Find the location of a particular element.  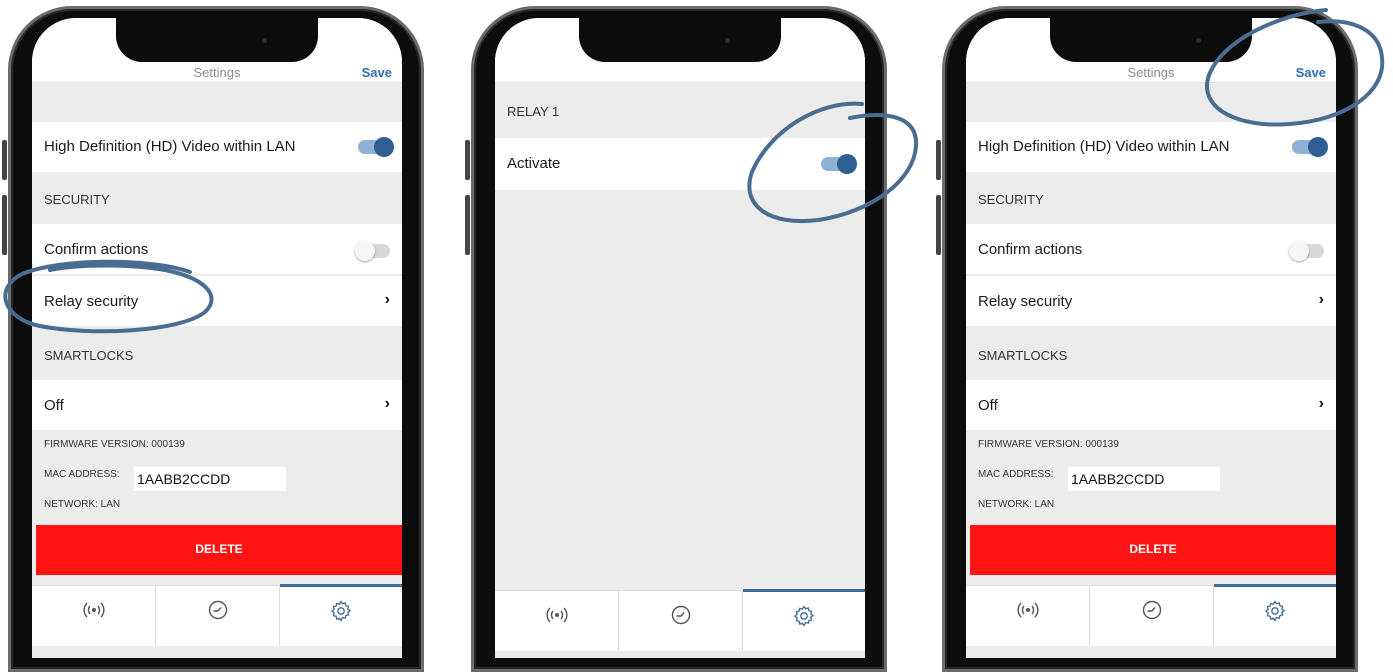

activate-label: Activate is located at coordinates (534, 163).